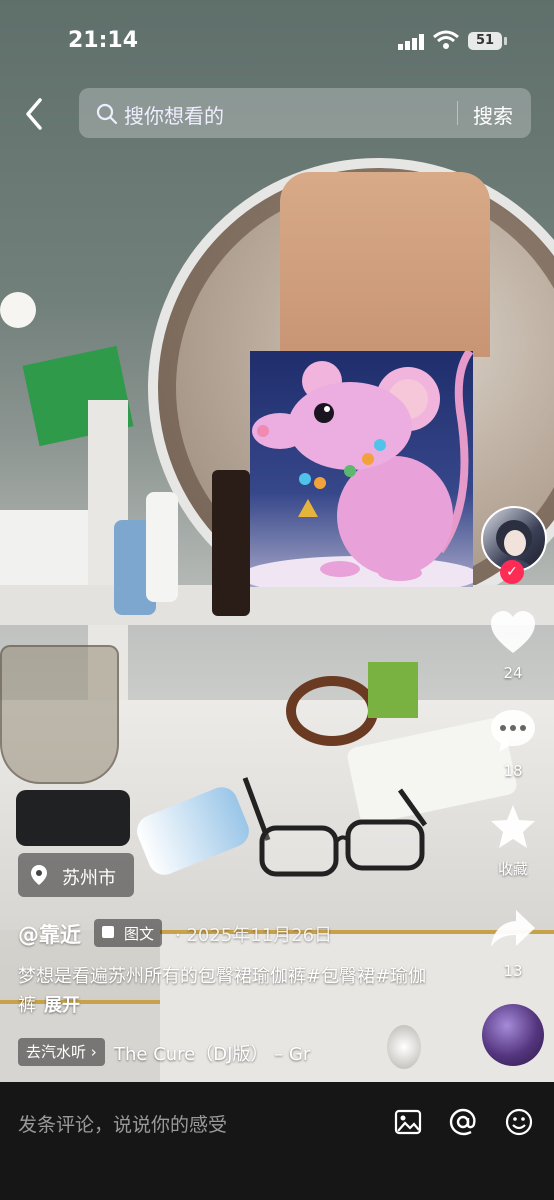 This screenshot has height=1200, width=554. I want to click on location-tag: 苏州市, so click(76, 875).